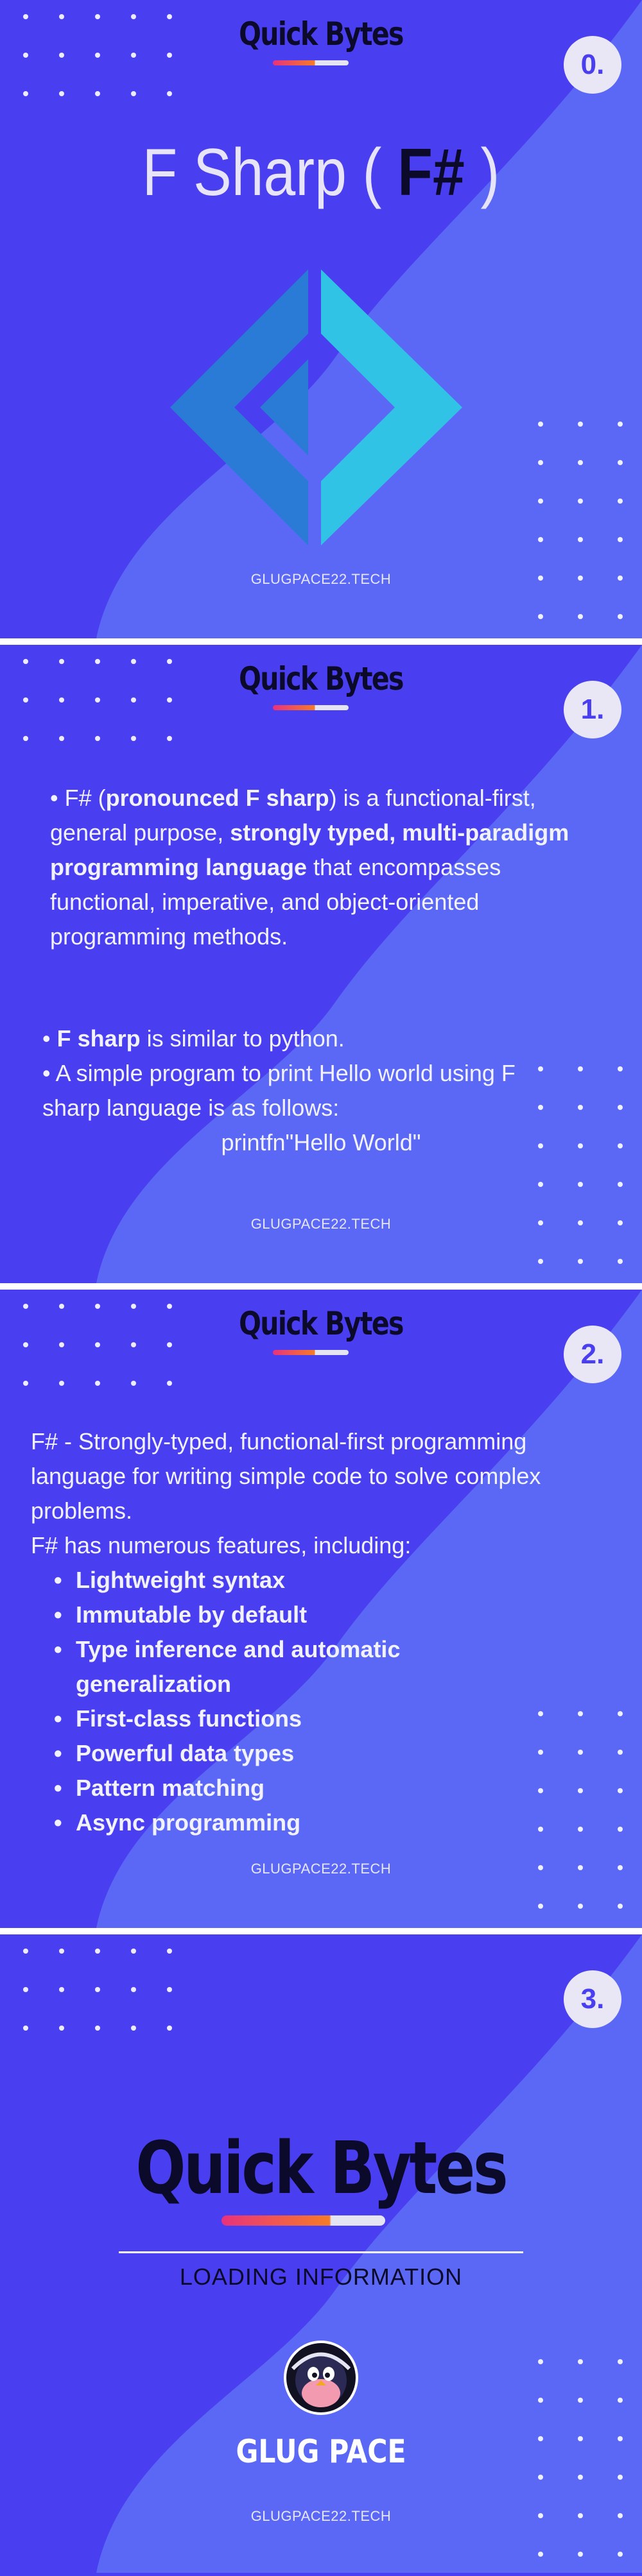 The width and height of the screenshot is (642, 2576). I want to click on list-item: Immutable by default, so click(325, 1615).